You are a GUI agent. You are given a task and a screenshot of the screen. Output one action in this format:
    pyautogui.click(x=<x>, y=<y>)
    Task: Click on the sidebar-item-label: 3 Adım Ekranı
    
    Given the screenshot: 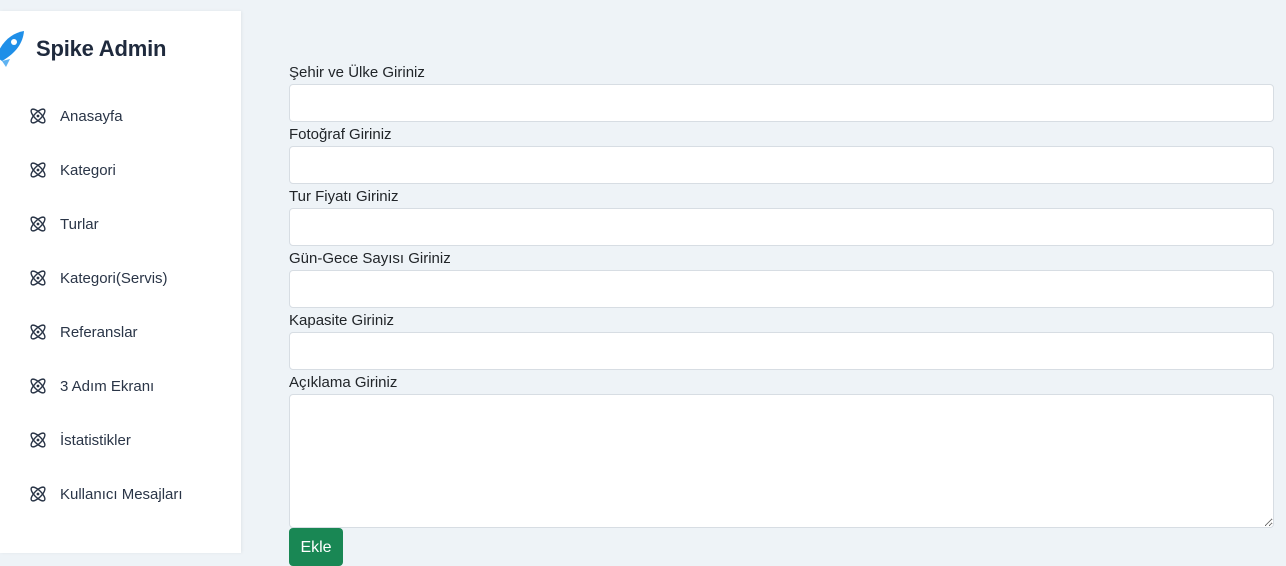 What is the action you would take?
    pyautogui.click(x=107, y=386)
    